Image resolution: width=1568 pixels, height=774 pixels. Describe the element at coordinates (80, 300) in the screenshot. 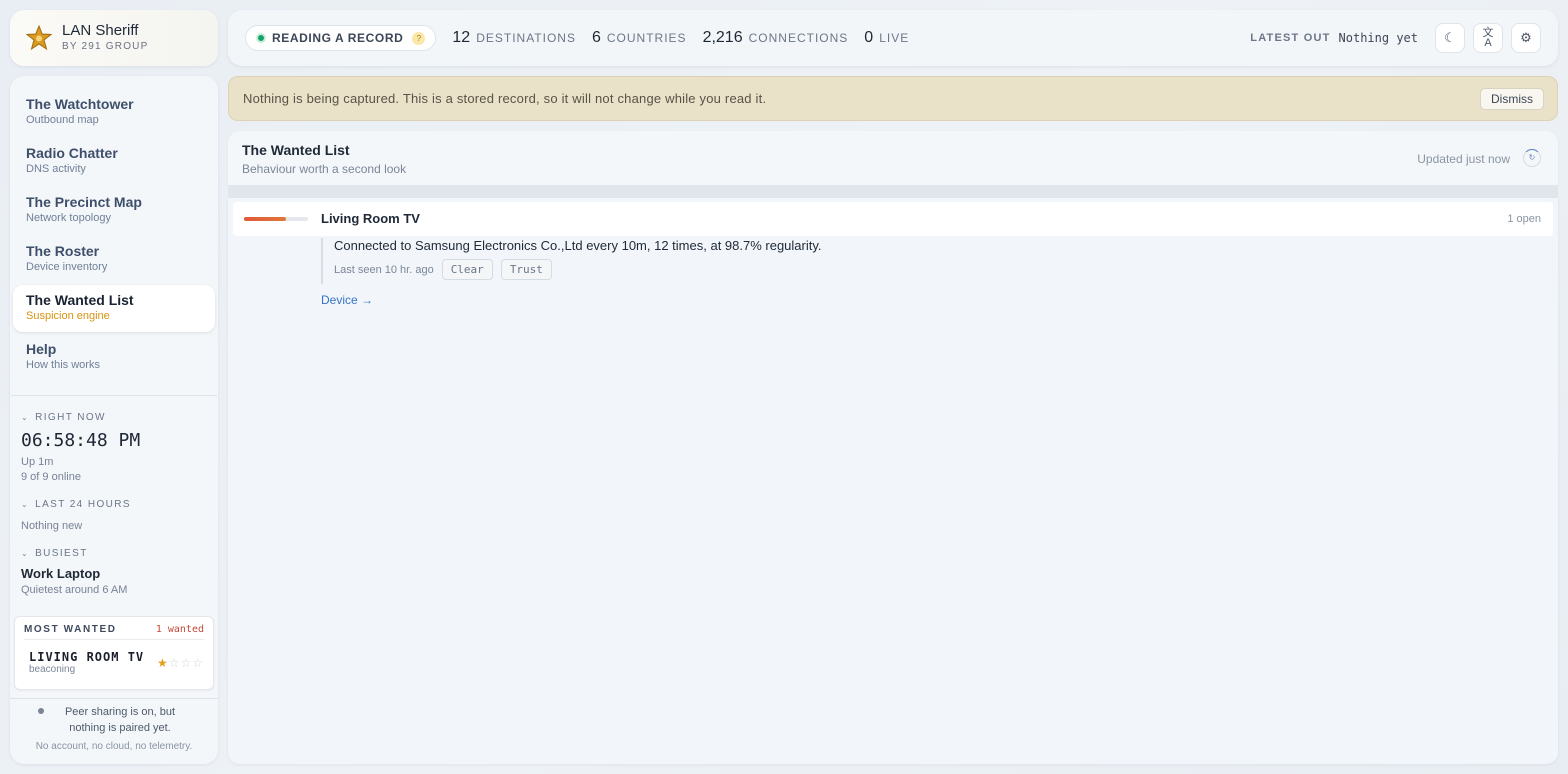

I see `nav-item-title: The Wanted List` at that location.